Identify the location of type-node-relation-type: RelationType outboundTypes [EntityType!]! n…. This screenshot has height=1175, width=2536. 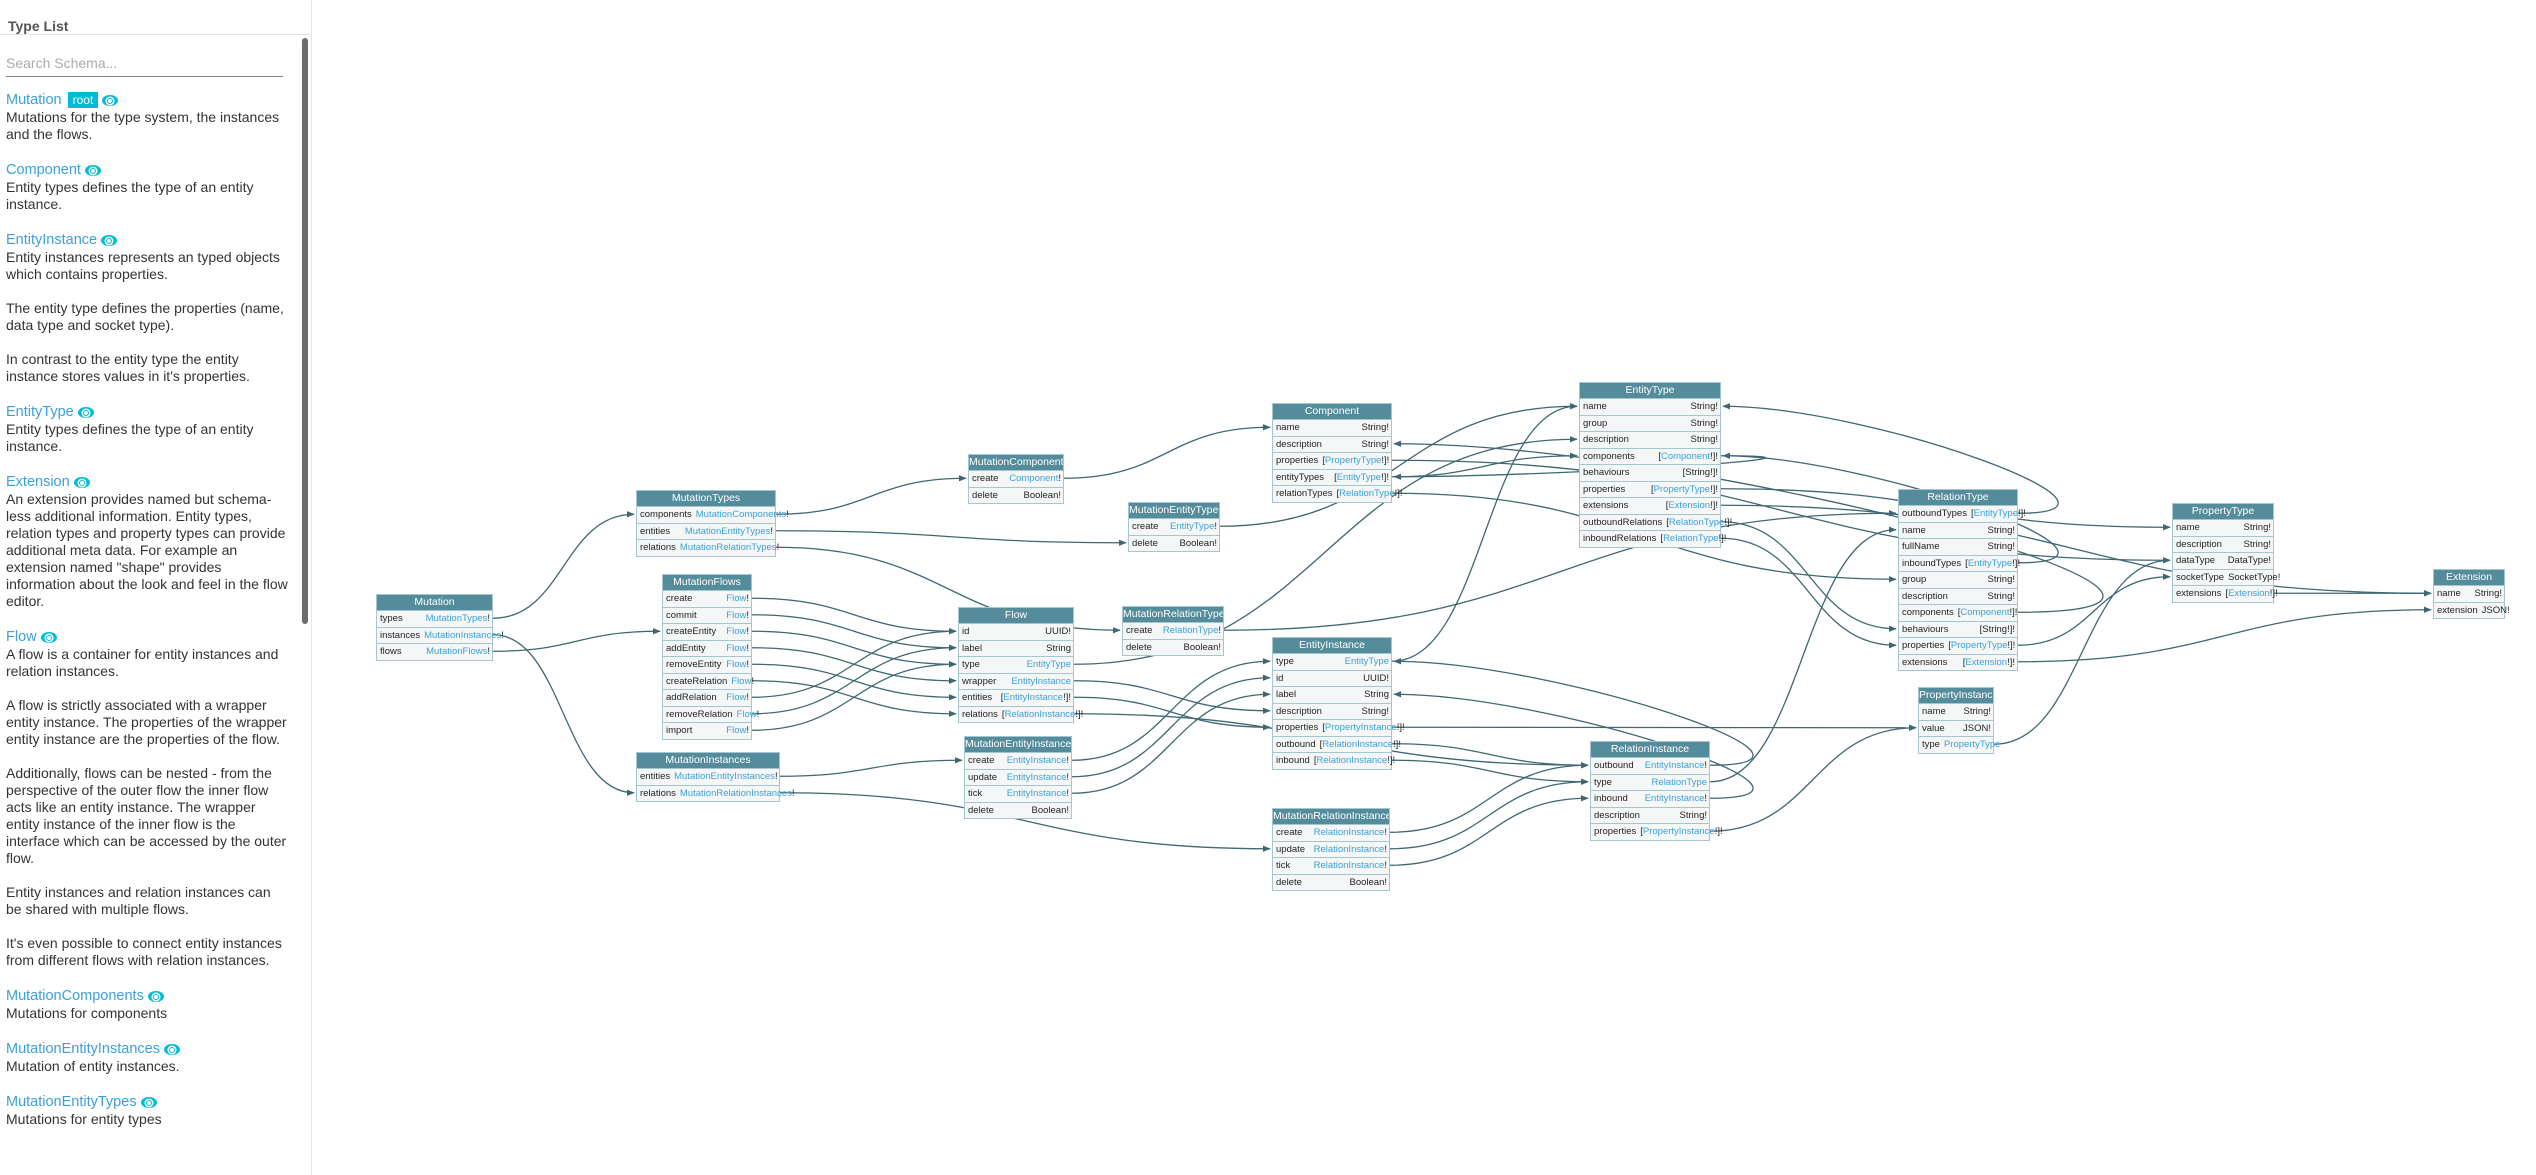
(1962, 580).